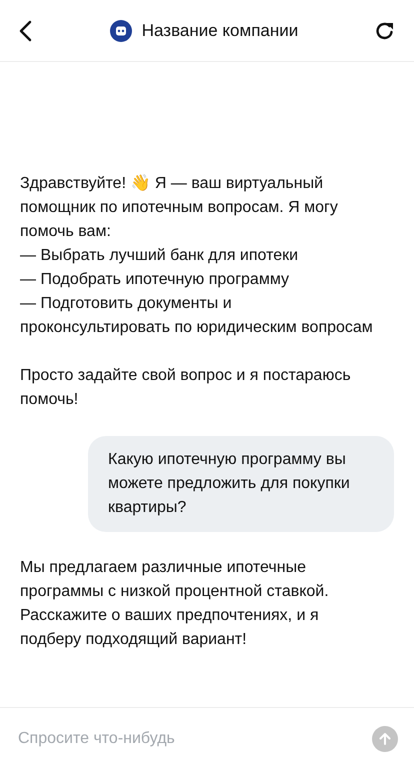 This screenshot has height=770, width=414. Describe the element at coordinates (121, 31) in the screenshot. I see `bot-avatar-icon` at that location.